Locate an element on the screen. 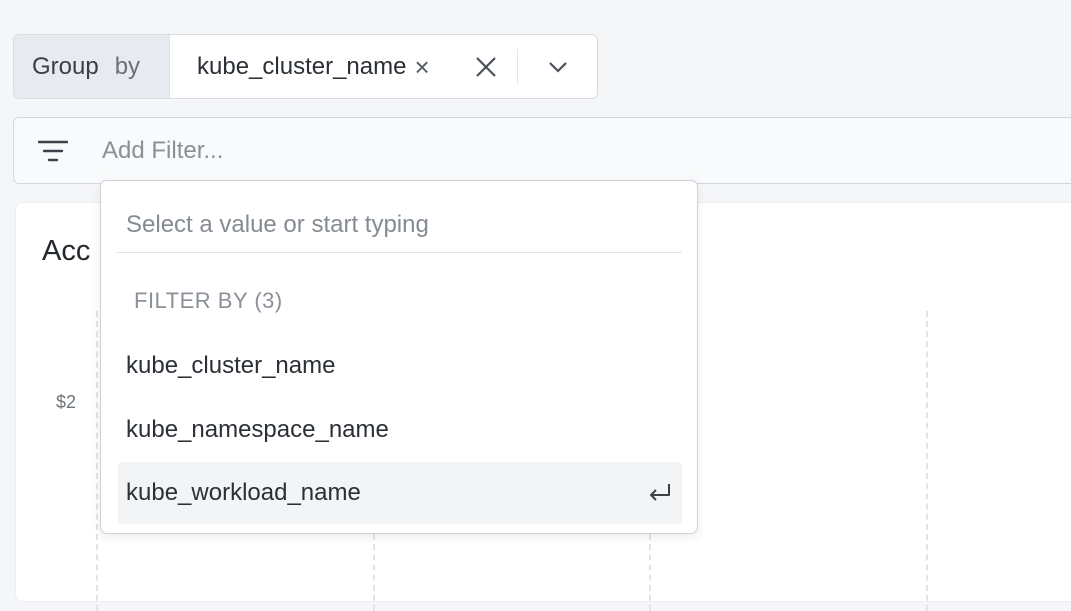 The width and height of the screenshot is (1071, 611). group-by-label-word2: by is located at coordinates (127, 66).